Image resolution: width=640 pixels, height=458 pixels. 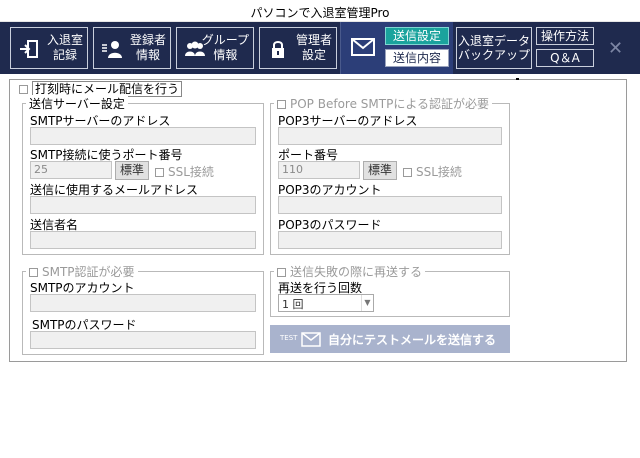 I want to click on retry-count-value: 1 回, so click(x=293, y=304).